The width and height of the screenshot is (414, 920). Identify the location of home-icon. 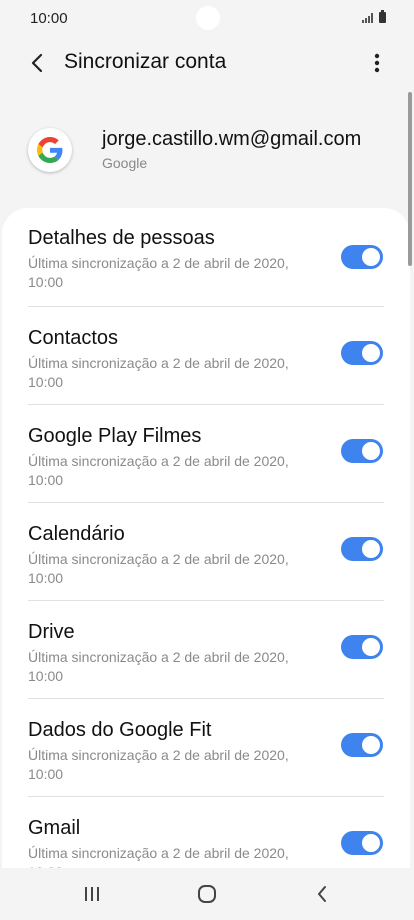
(207, 894).